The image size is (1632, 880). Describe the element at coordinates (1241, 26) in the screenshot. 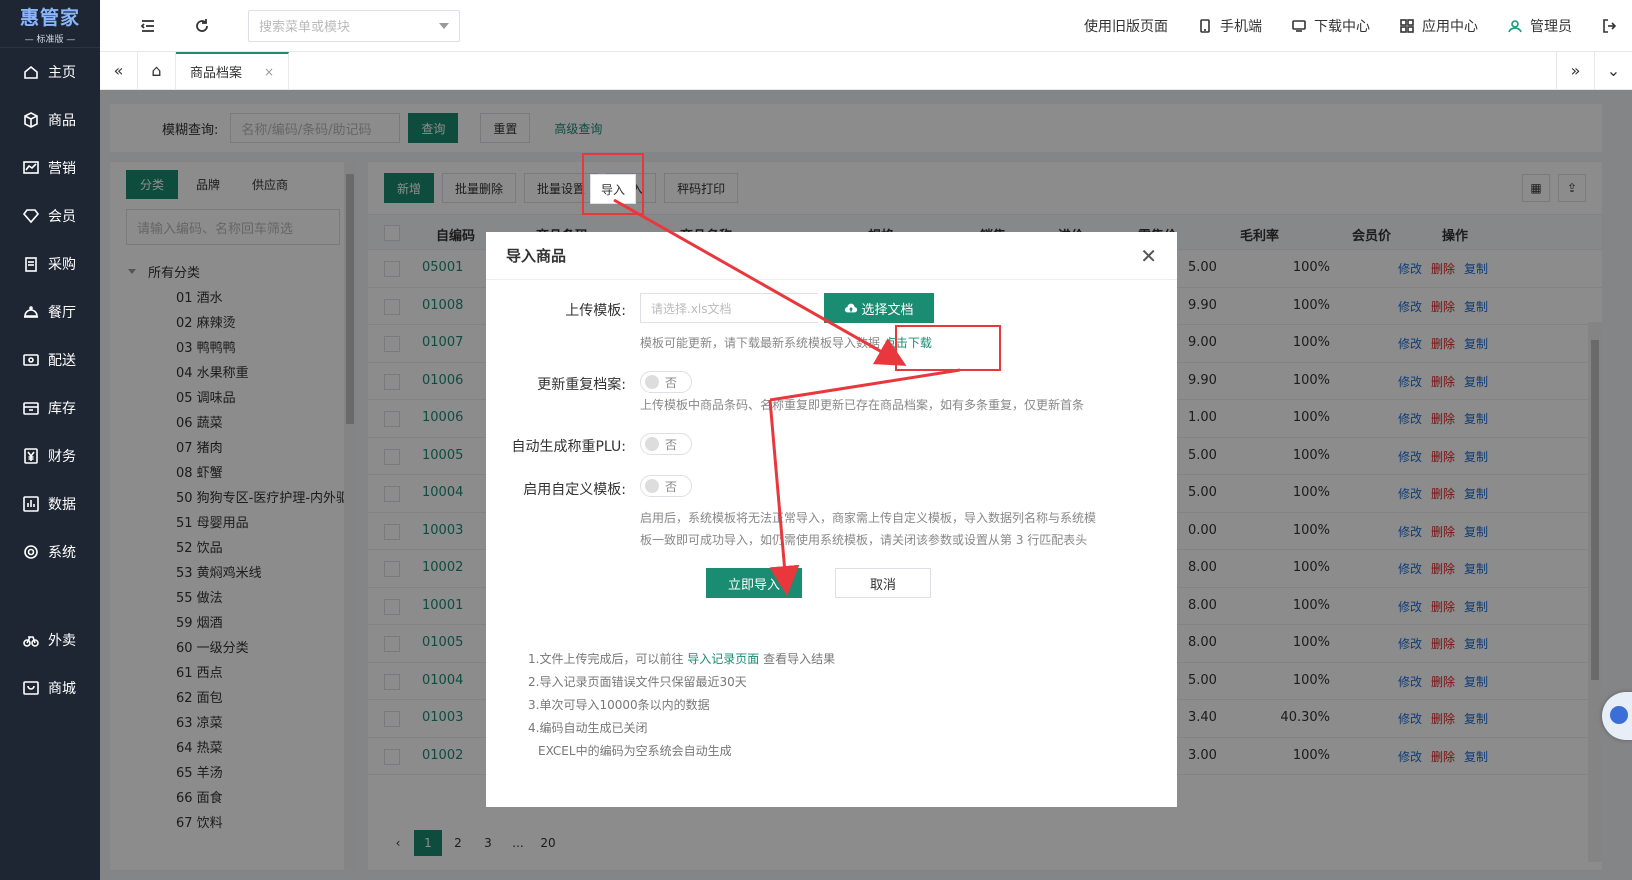

I see `mobile-label: 手机端` at that location.